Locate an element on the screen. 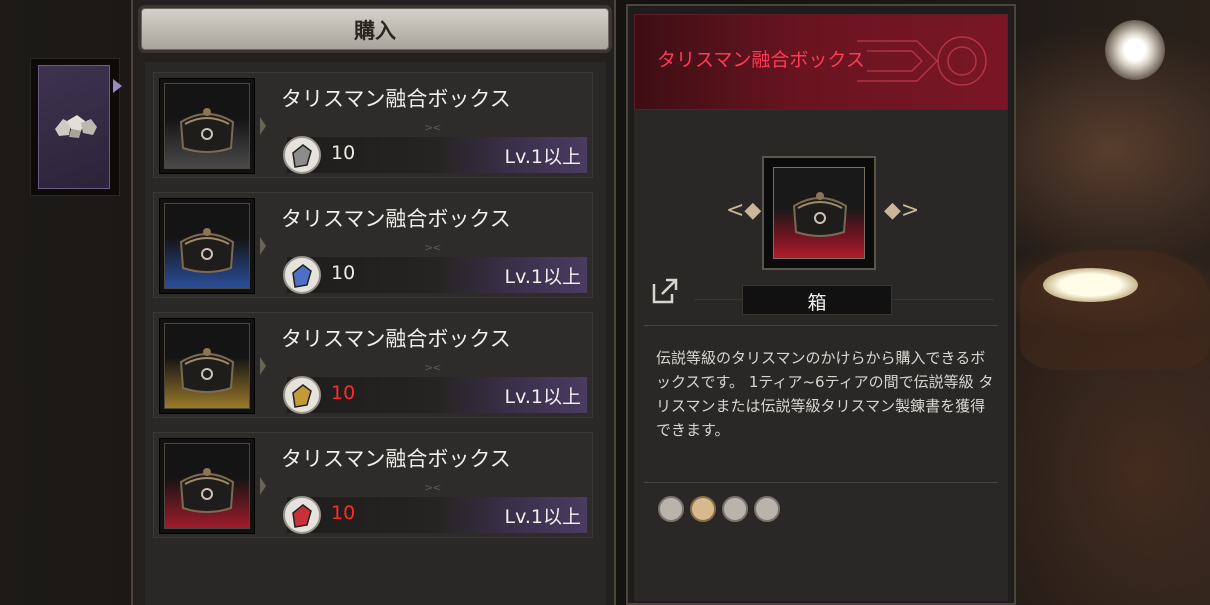  detail-item-image is located at coordinates (819, 213).